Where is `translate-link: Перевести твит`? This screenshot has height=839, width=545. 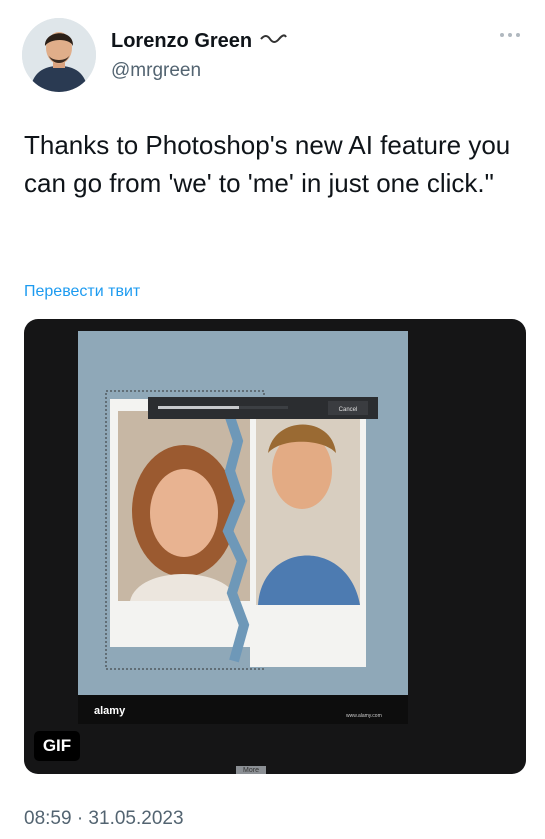 translate-link: Перевести твит is located at coordinates (82, 292).